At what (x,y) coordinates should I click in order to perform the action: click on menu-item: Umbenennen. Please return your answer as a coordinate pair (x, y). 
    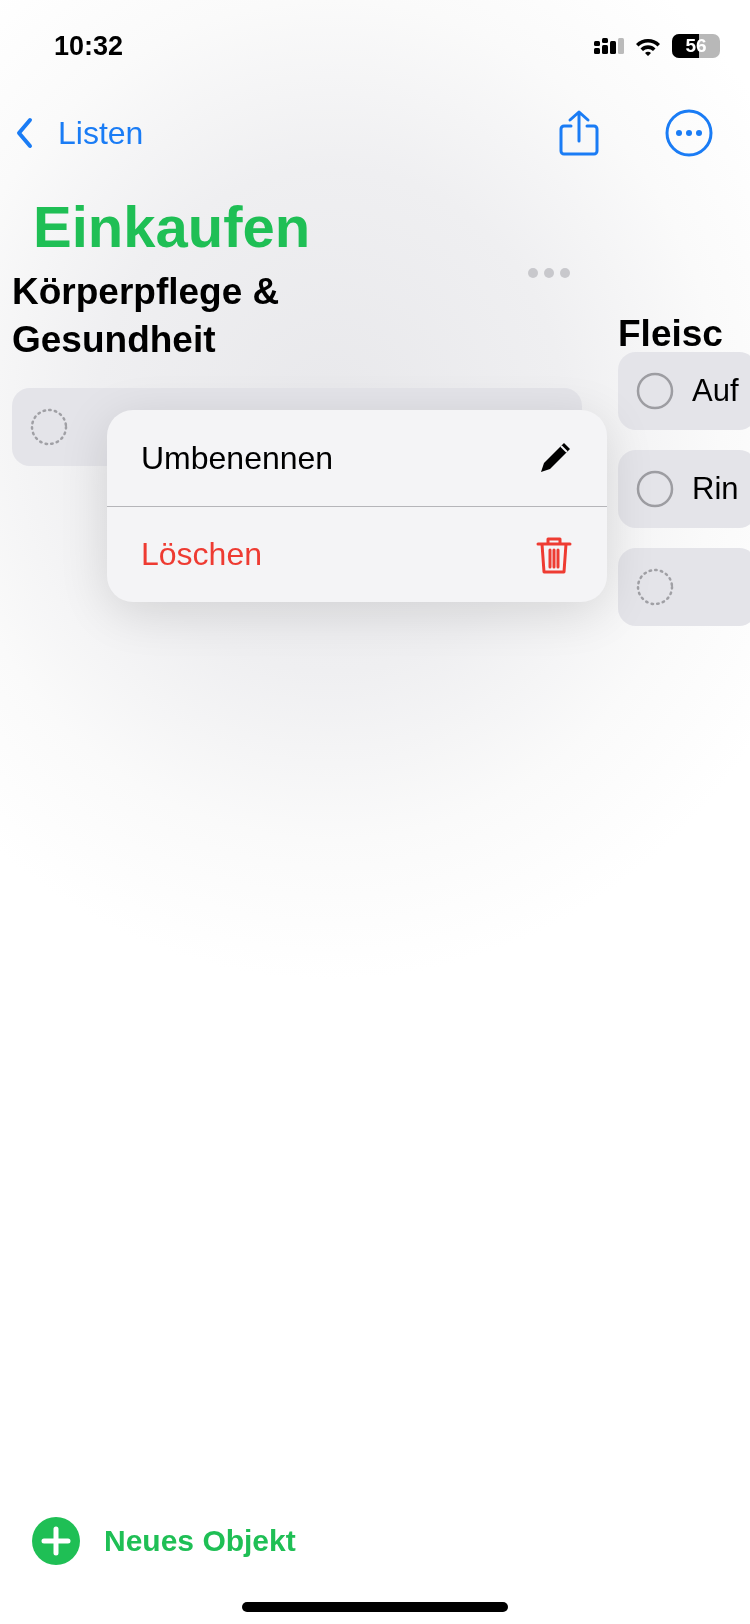
    Looking at the image, I should click on (357, 458).